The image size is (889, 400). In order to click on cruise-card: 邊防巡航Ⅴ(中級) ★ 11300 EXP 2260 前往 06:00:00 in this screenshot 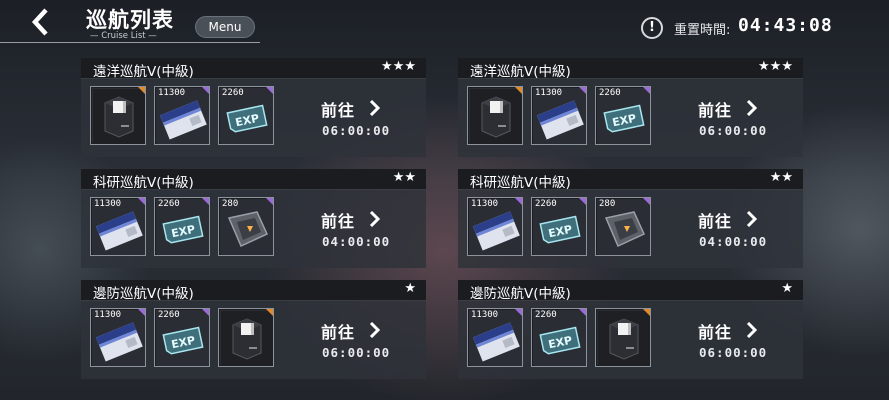, I will do `click(630, 329)`.